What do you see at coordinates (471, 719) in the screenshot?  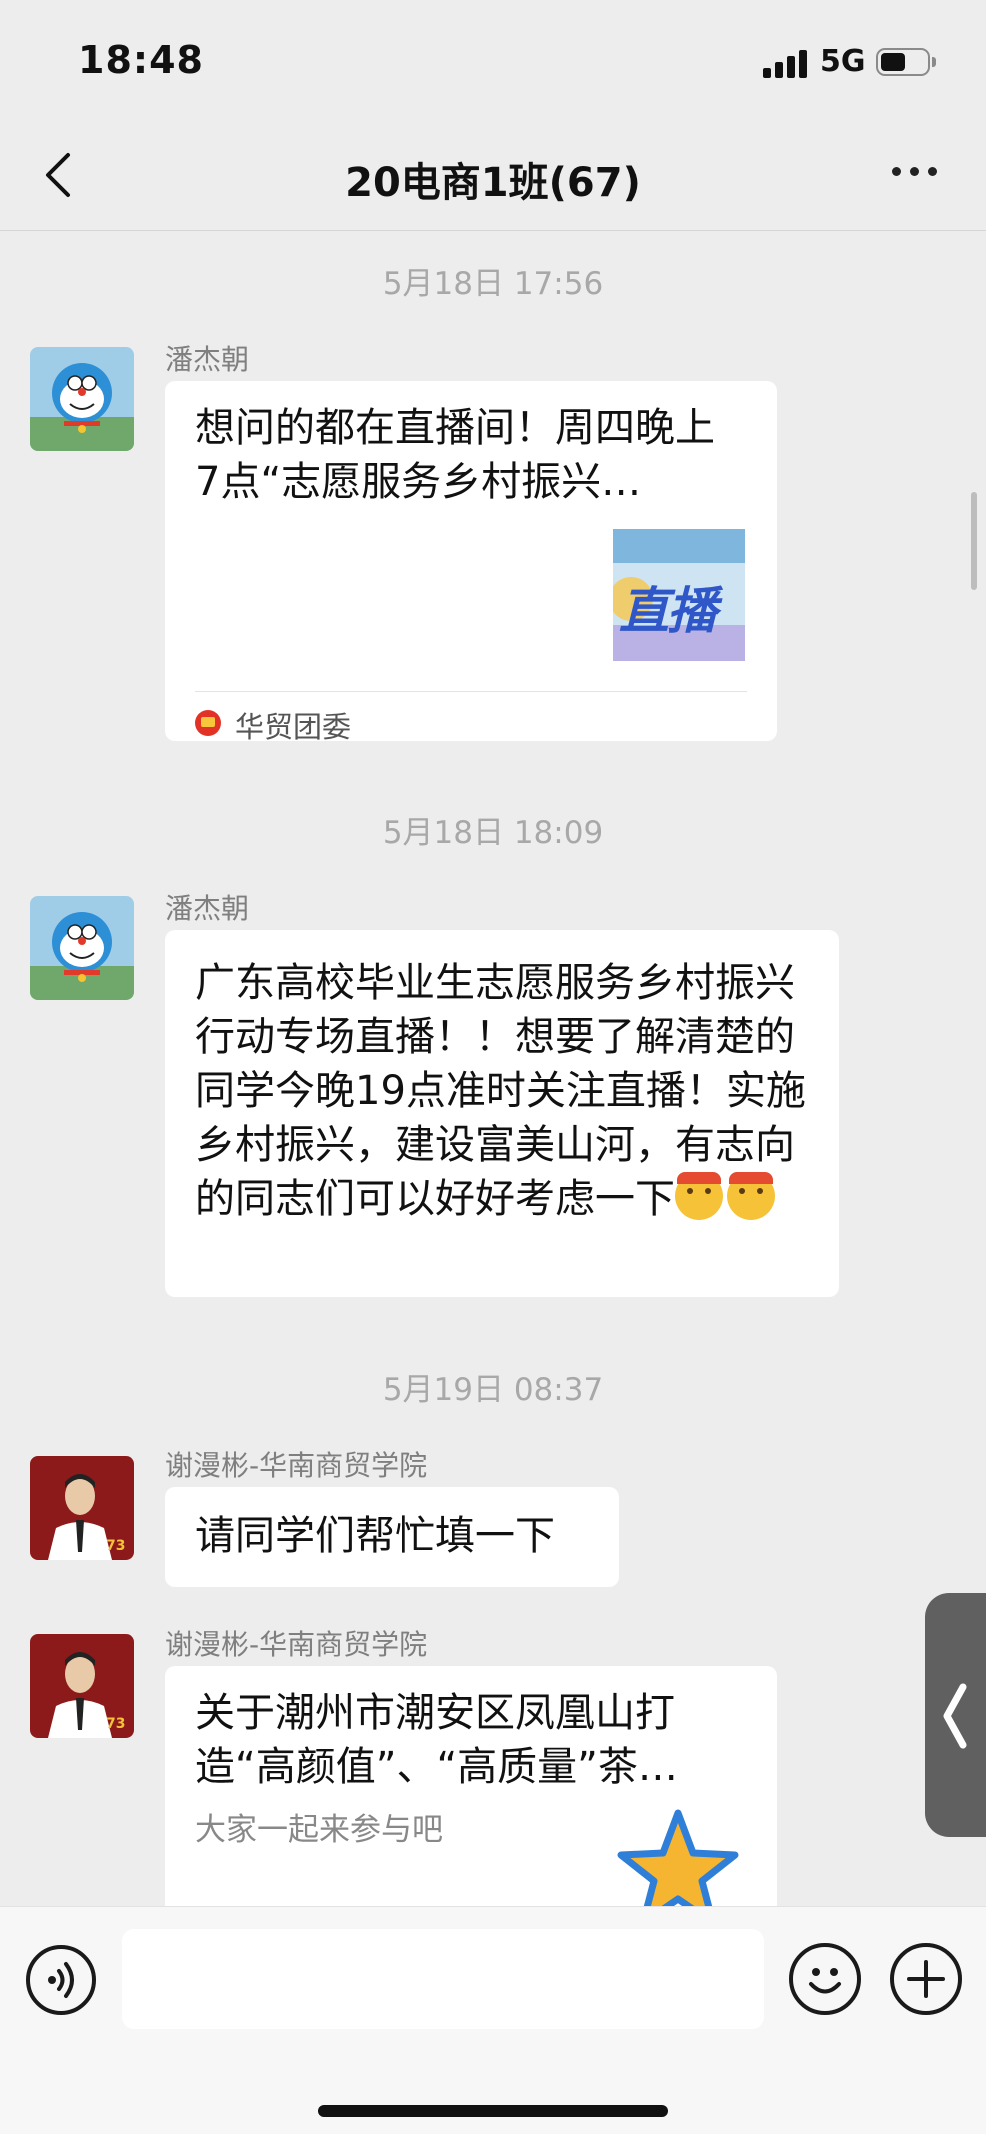 I see `link-card-source: 华贸团委` at bounding box center [471, 719].